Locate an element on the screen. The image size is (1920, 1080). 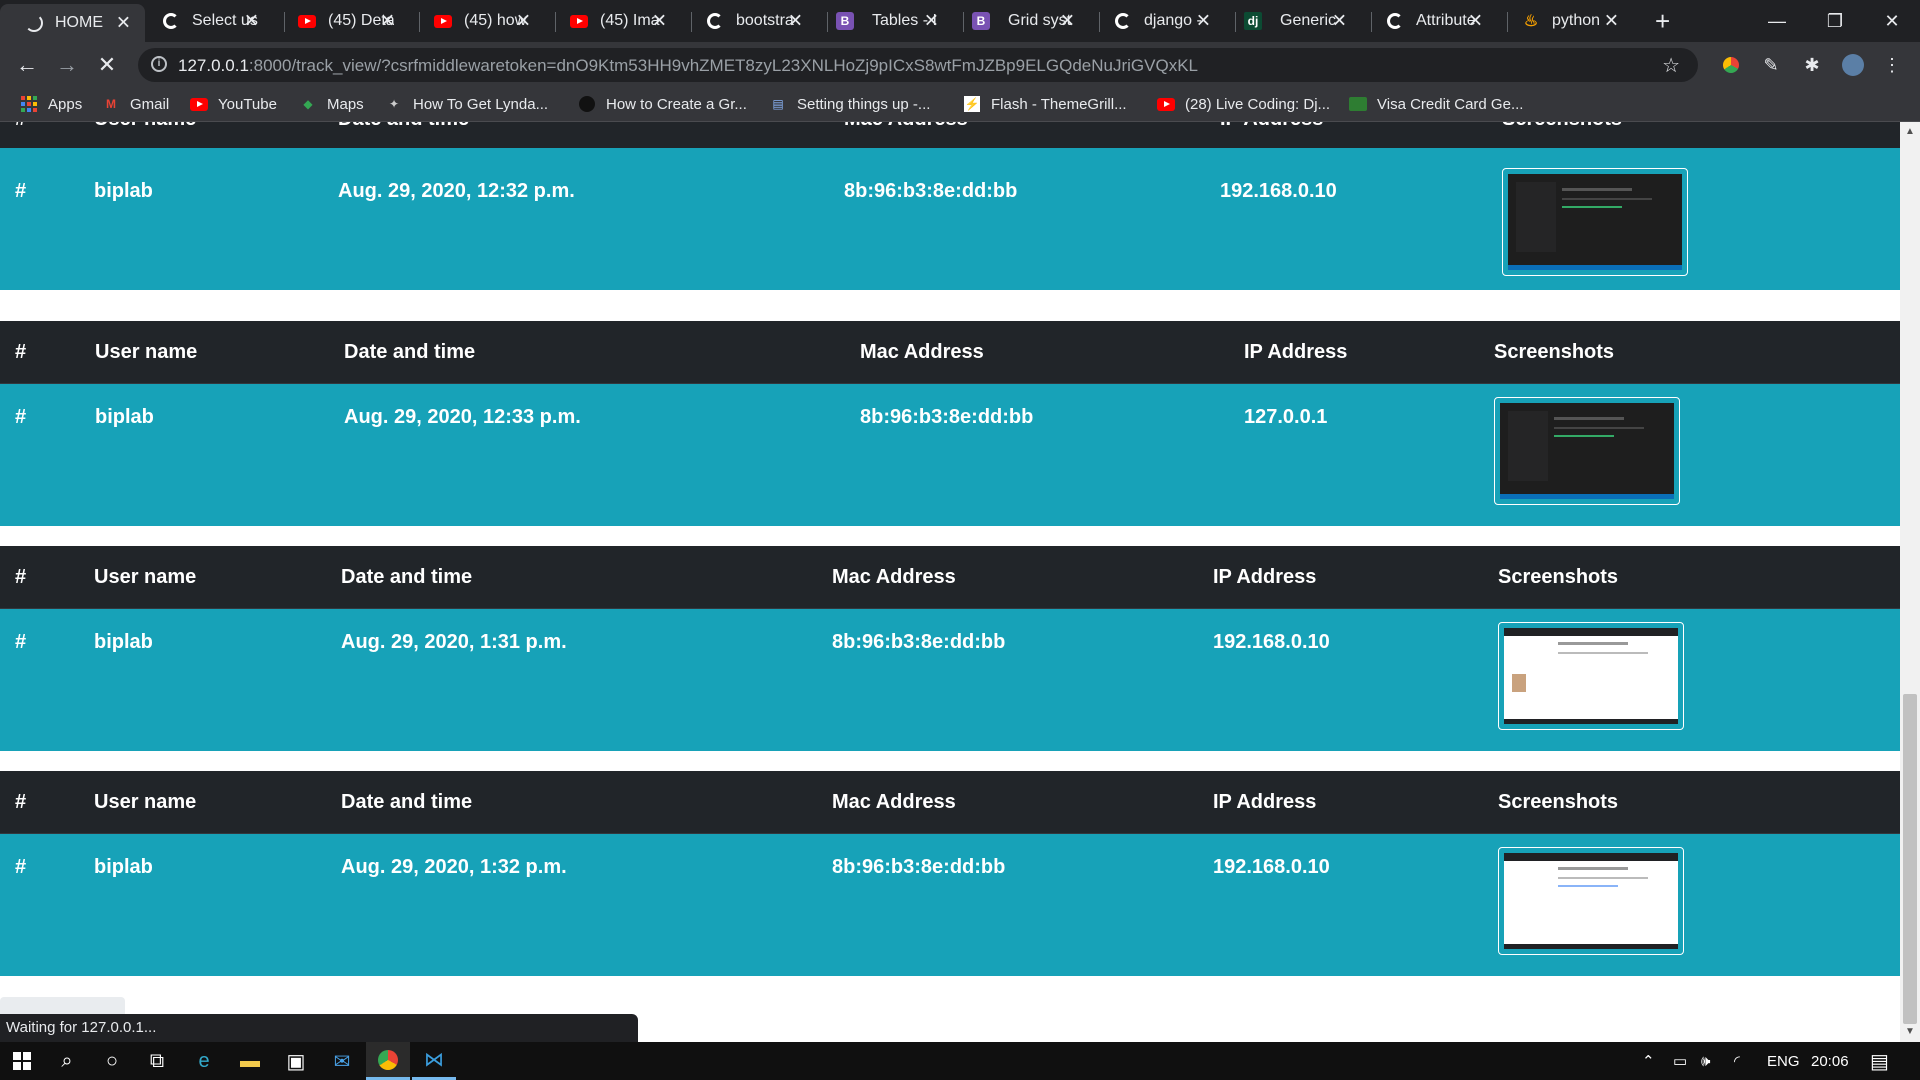
tab-bootstrap-search: bootstra ✕ is located at coordinates (749, 21).